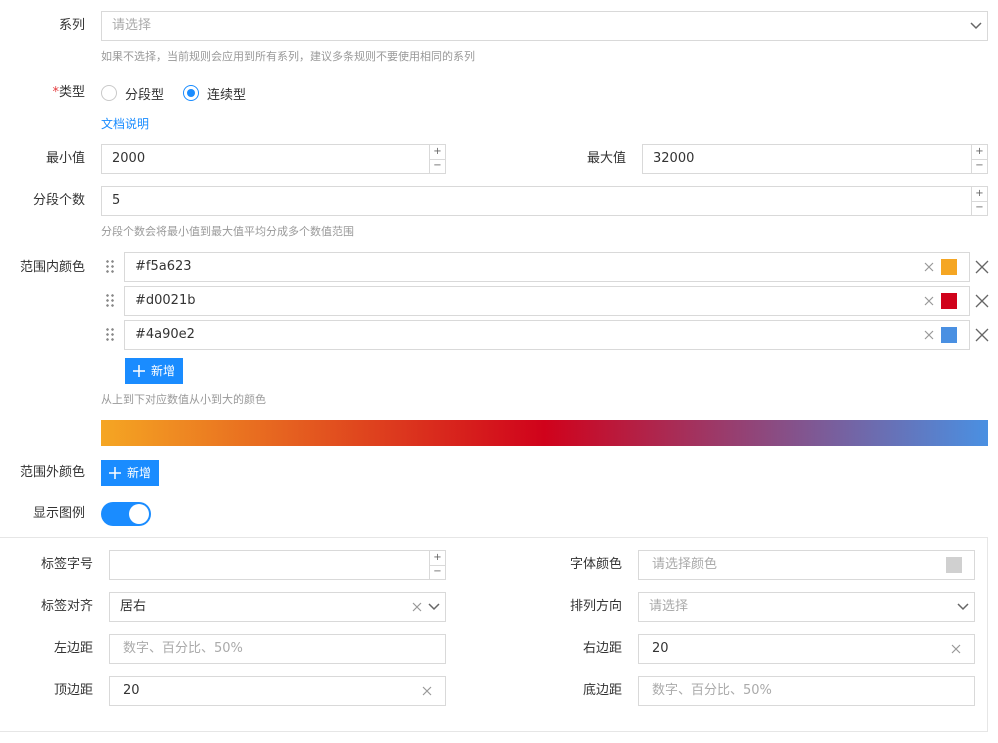 The width and height of the screenshot is (998, 743). Describe the element at coordinates (133, 606) in the screenshot. I see `label-align-value: 居右` at that location.